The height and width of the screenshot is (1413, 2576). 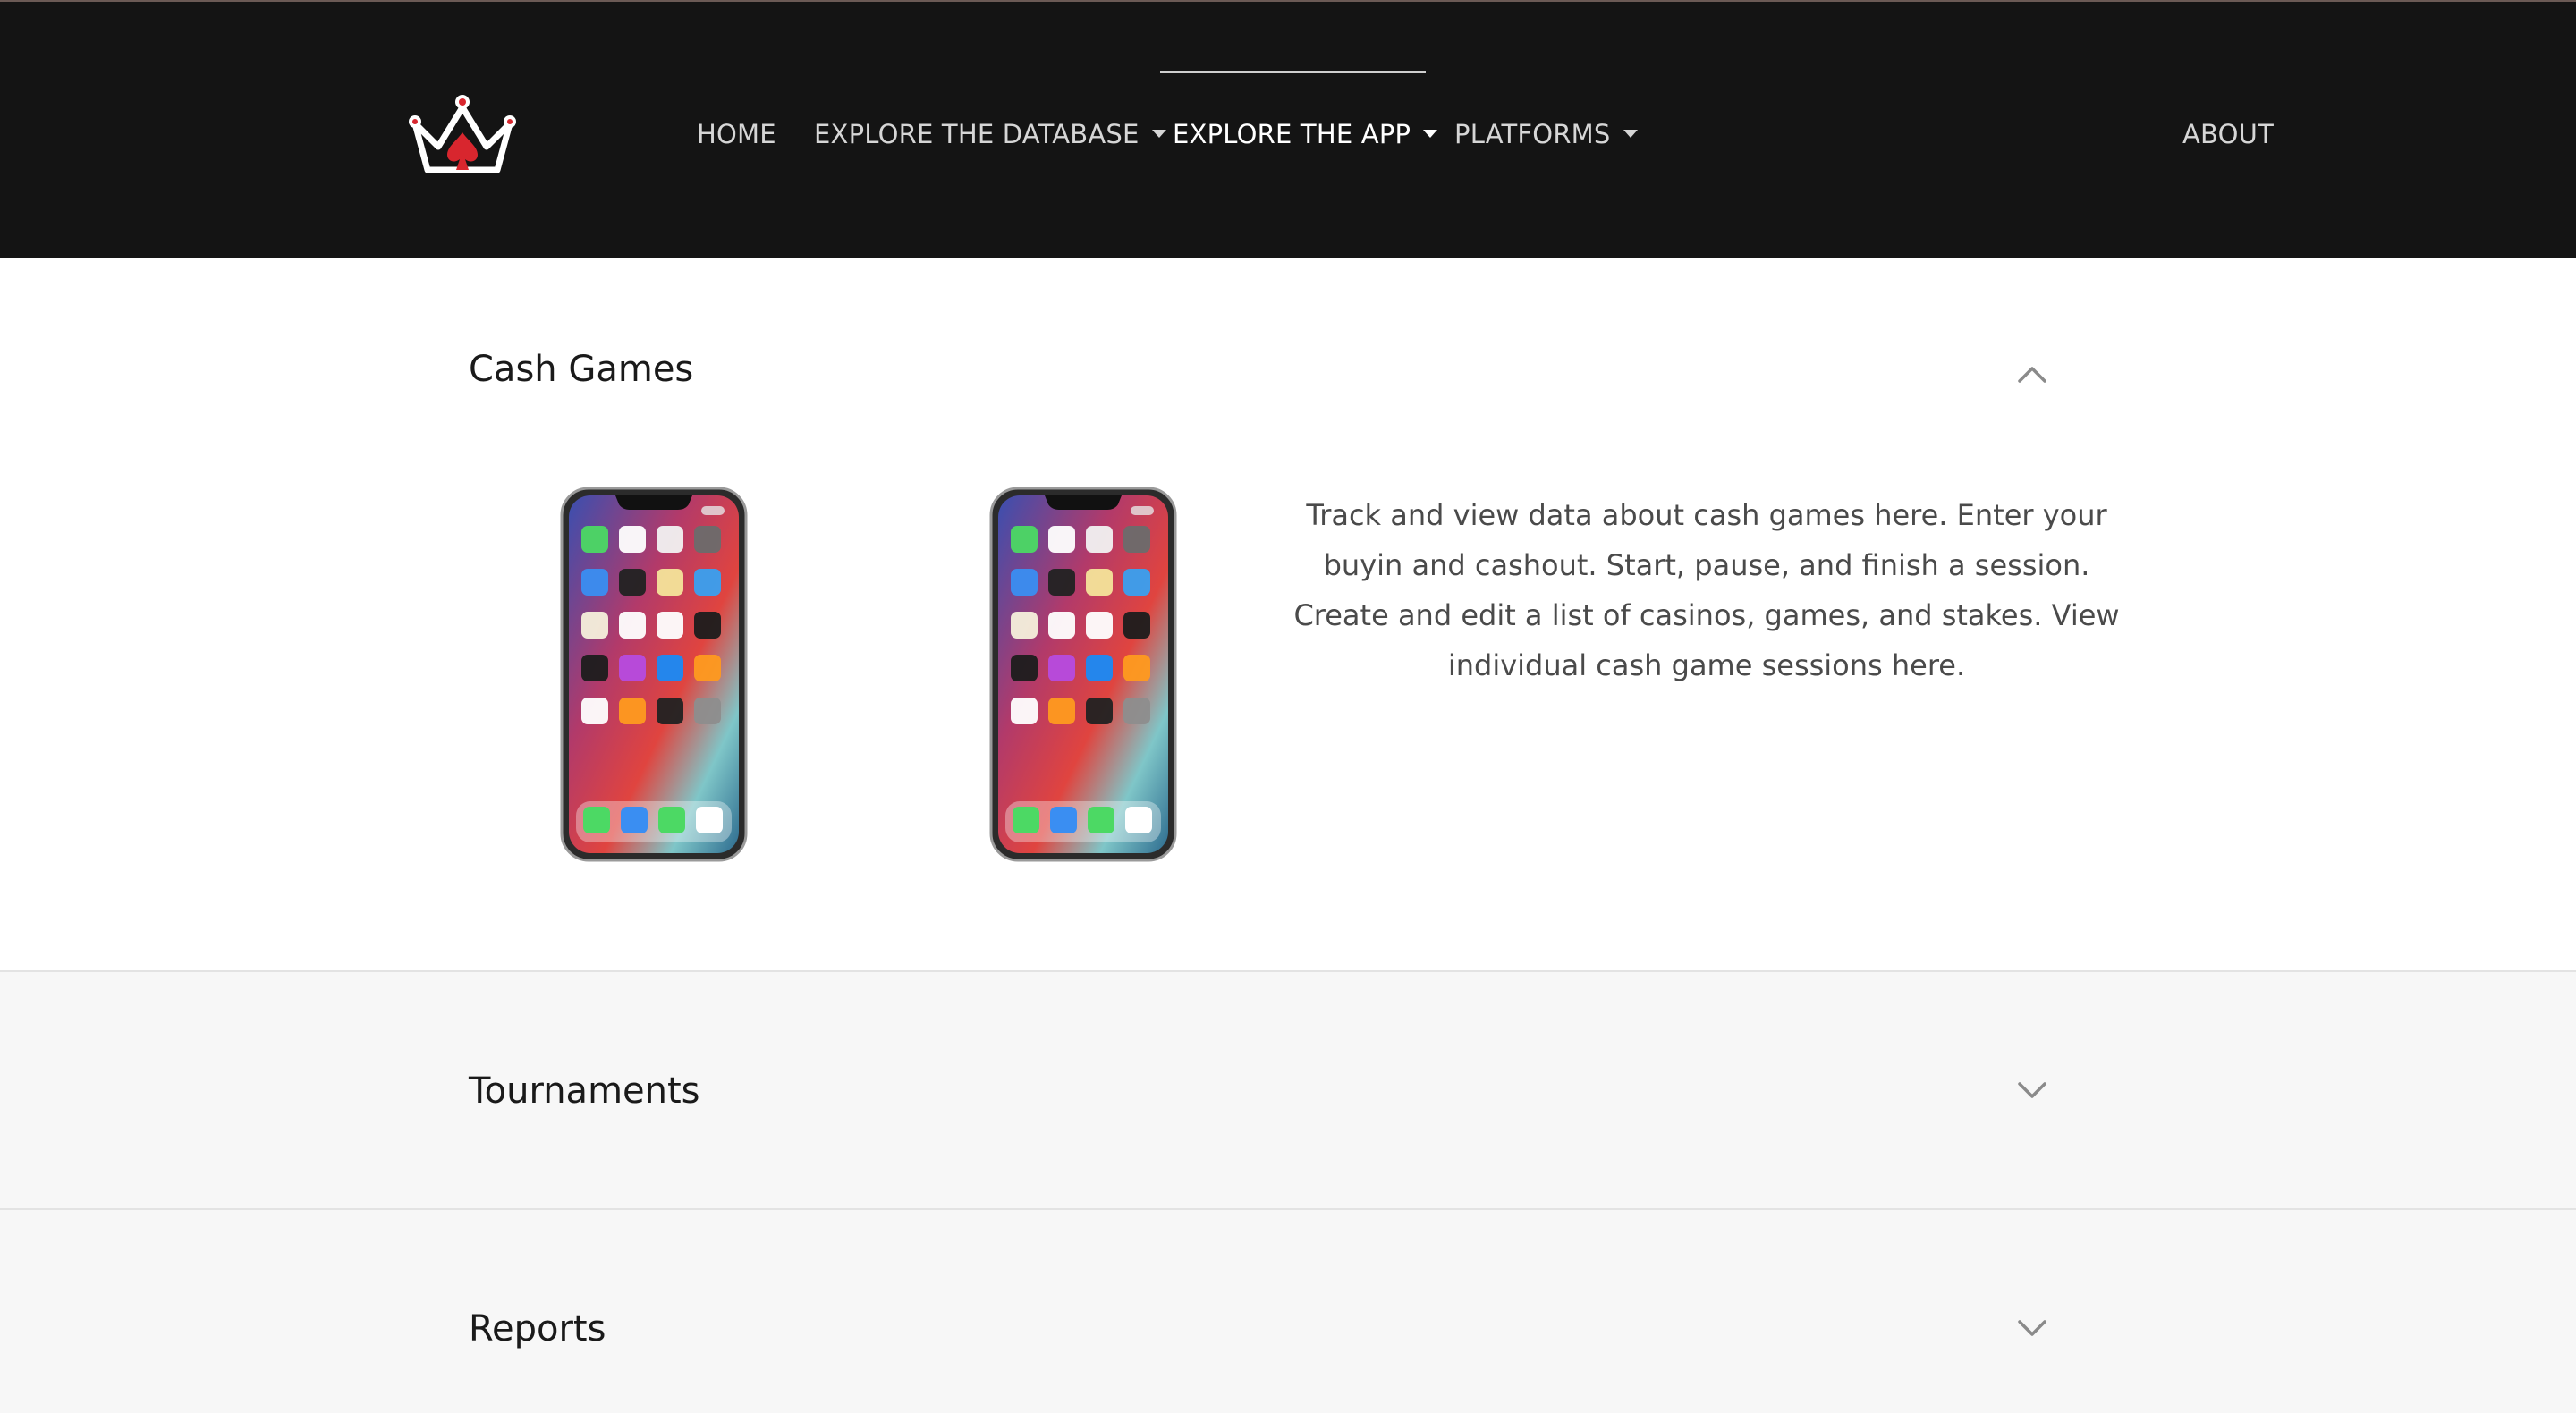 I want to click on chevron-up-icon, so click(x=2032, y=374).